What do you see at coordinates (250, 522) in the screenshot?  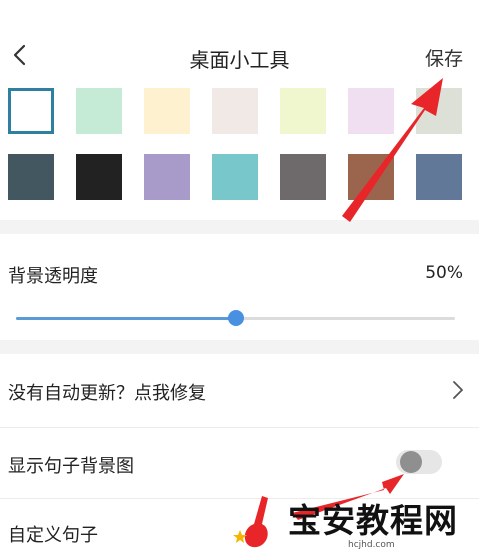 I see `site-logo-icon` at bounding box center [250, 522].